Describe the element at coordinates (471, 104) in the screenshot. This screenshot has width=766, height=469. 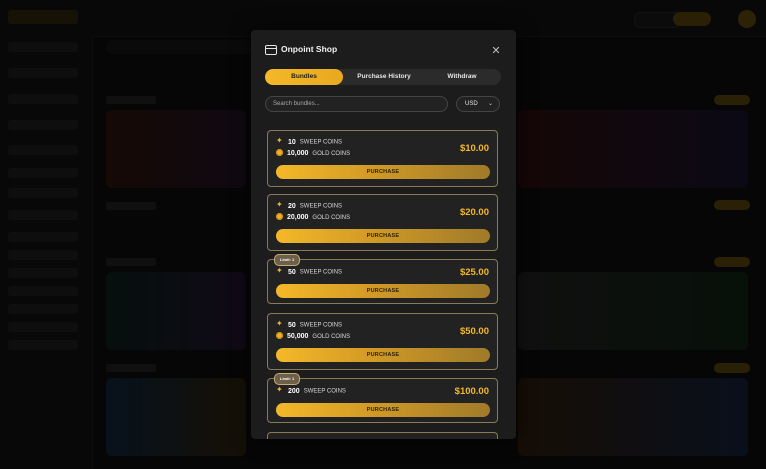
I see `currency-value: USD` at that location.